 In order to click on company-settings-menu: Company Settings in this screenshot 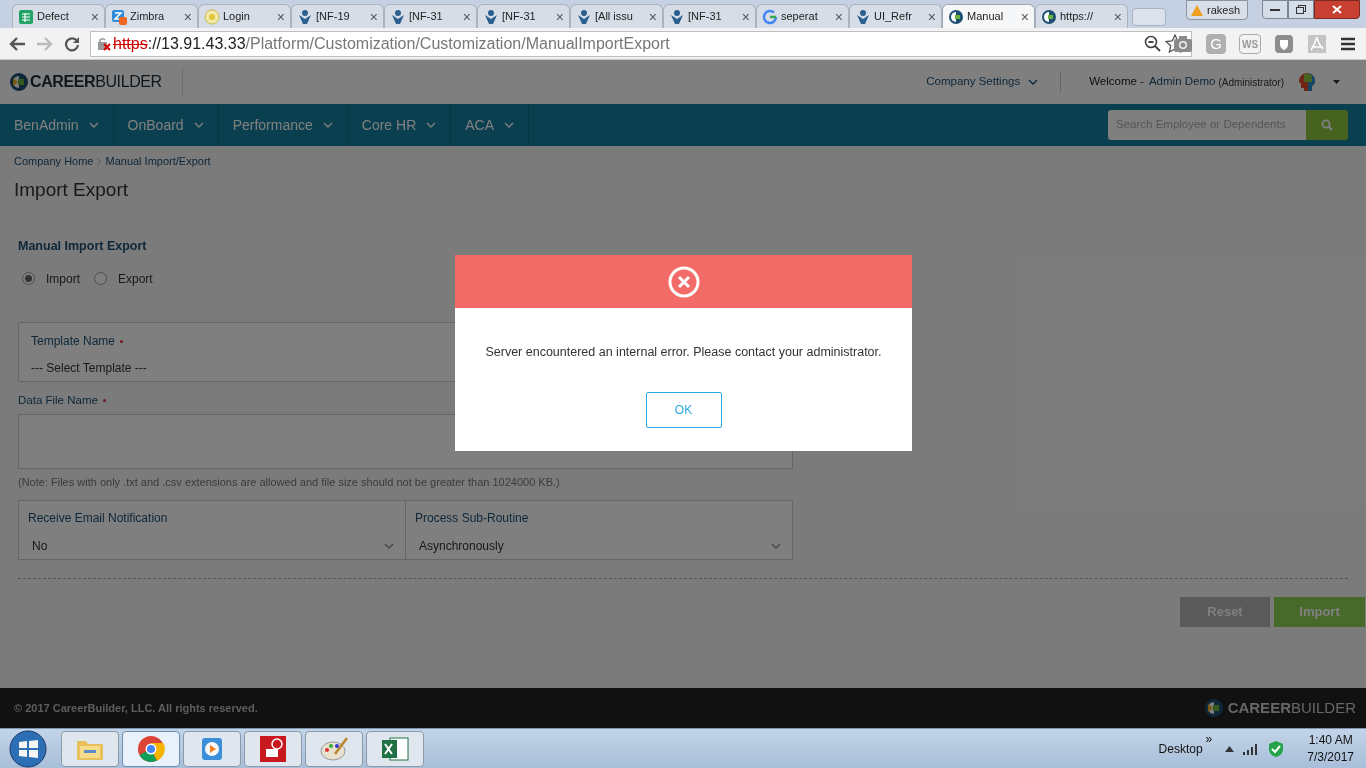, I will do `click(982, 82)`.